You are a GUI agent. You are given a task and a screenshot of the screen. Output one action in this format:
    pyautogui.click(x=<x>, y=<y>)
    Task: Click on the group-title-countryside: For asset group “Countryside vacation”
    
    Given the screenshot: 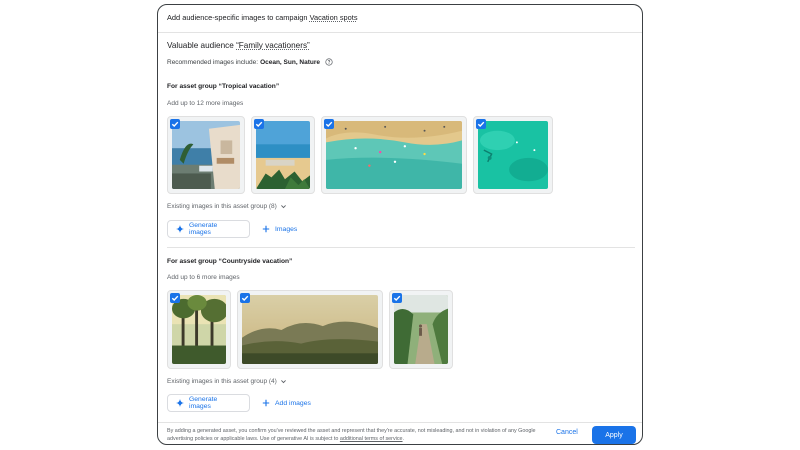 What is the action you would take?
    pyautogui.click(x=230, y=261)
    